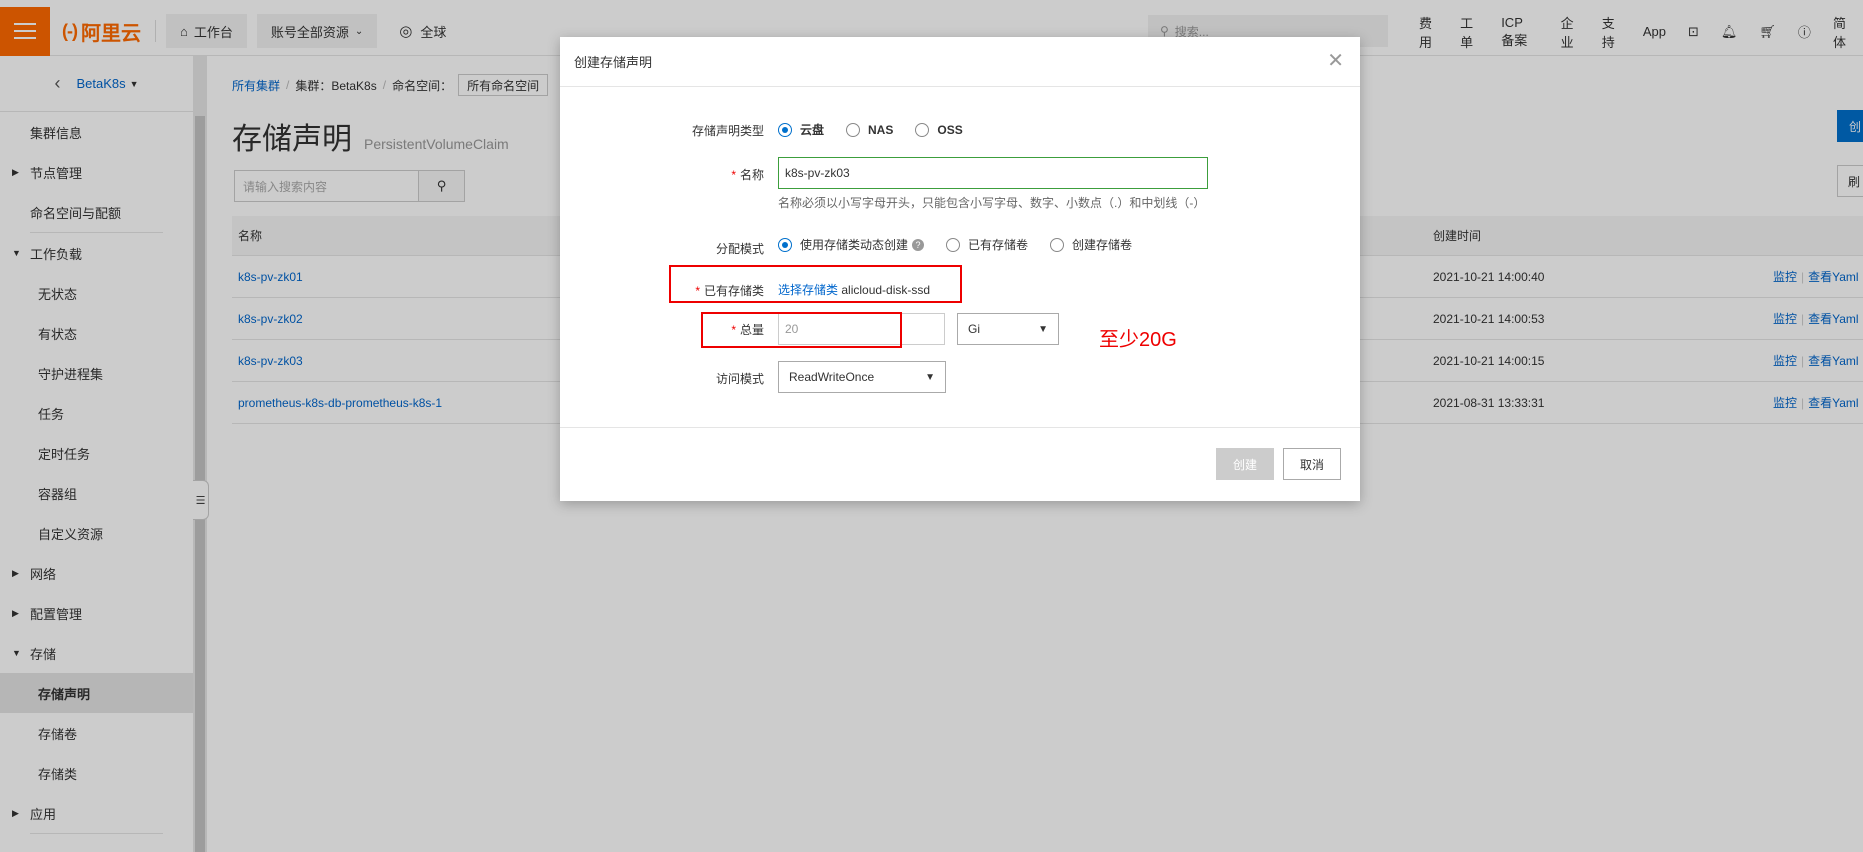 Image resolution: width=1863 pixels, height=852 pixels. Describe the element at coordinates (1138, 340) in the screenshot. I see `annotation-note: 至少20G` at that location.